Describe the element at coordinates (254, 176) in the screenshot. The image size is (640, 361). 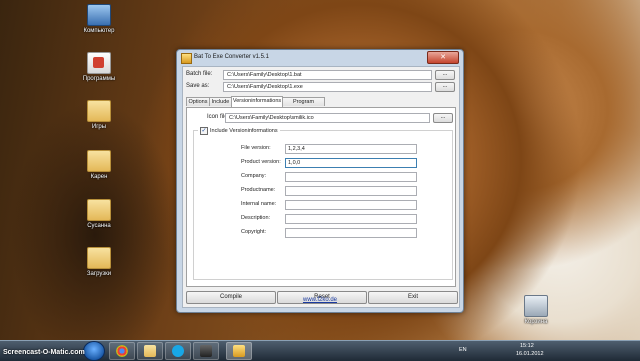
I see `company-label: Company:` at that location.